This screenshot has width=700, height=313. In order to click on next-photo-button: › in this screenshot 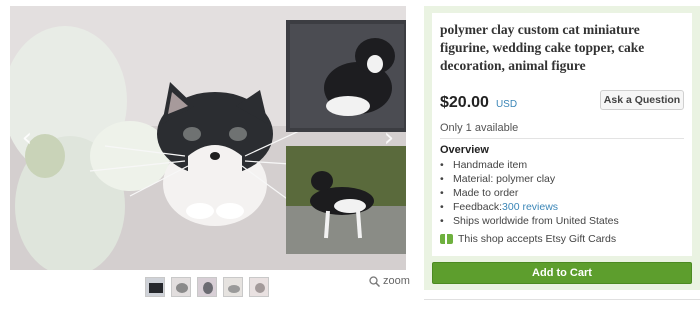, I will do `click(389, 138)`.